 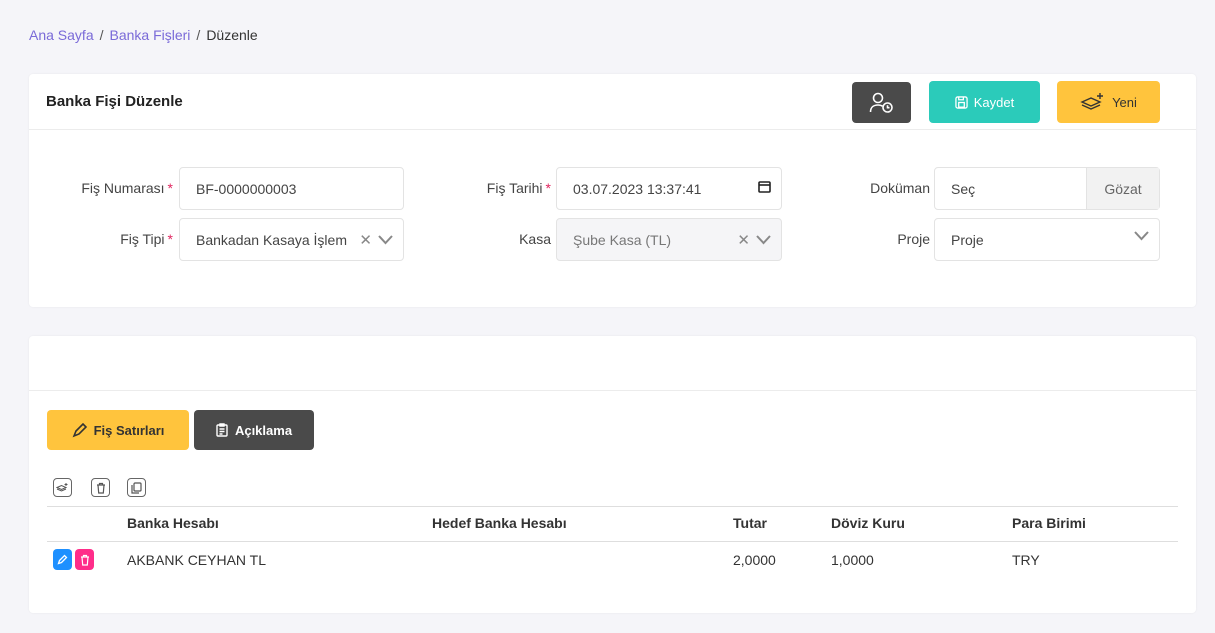 I want to click on edit-row-button, so click(x=62, y=559).